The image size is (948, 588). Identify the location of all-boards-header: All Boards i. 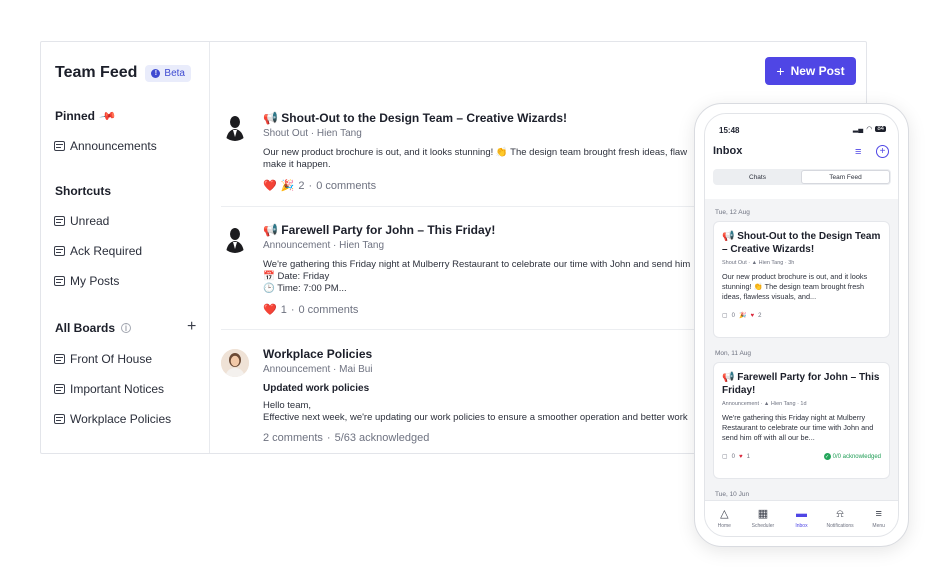
(93, 328).